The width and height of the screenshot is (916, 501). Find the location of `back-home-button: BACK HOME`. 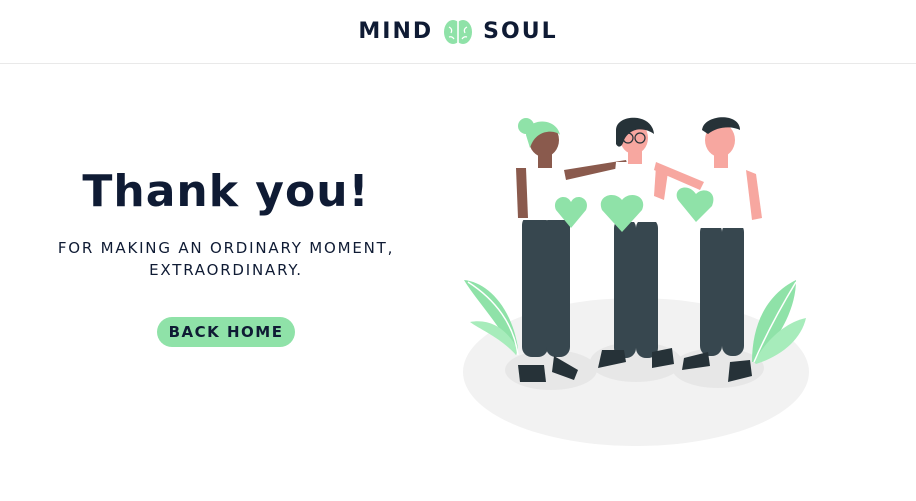

back-home-button: BACK HOME is located at coordinates (226, 332).